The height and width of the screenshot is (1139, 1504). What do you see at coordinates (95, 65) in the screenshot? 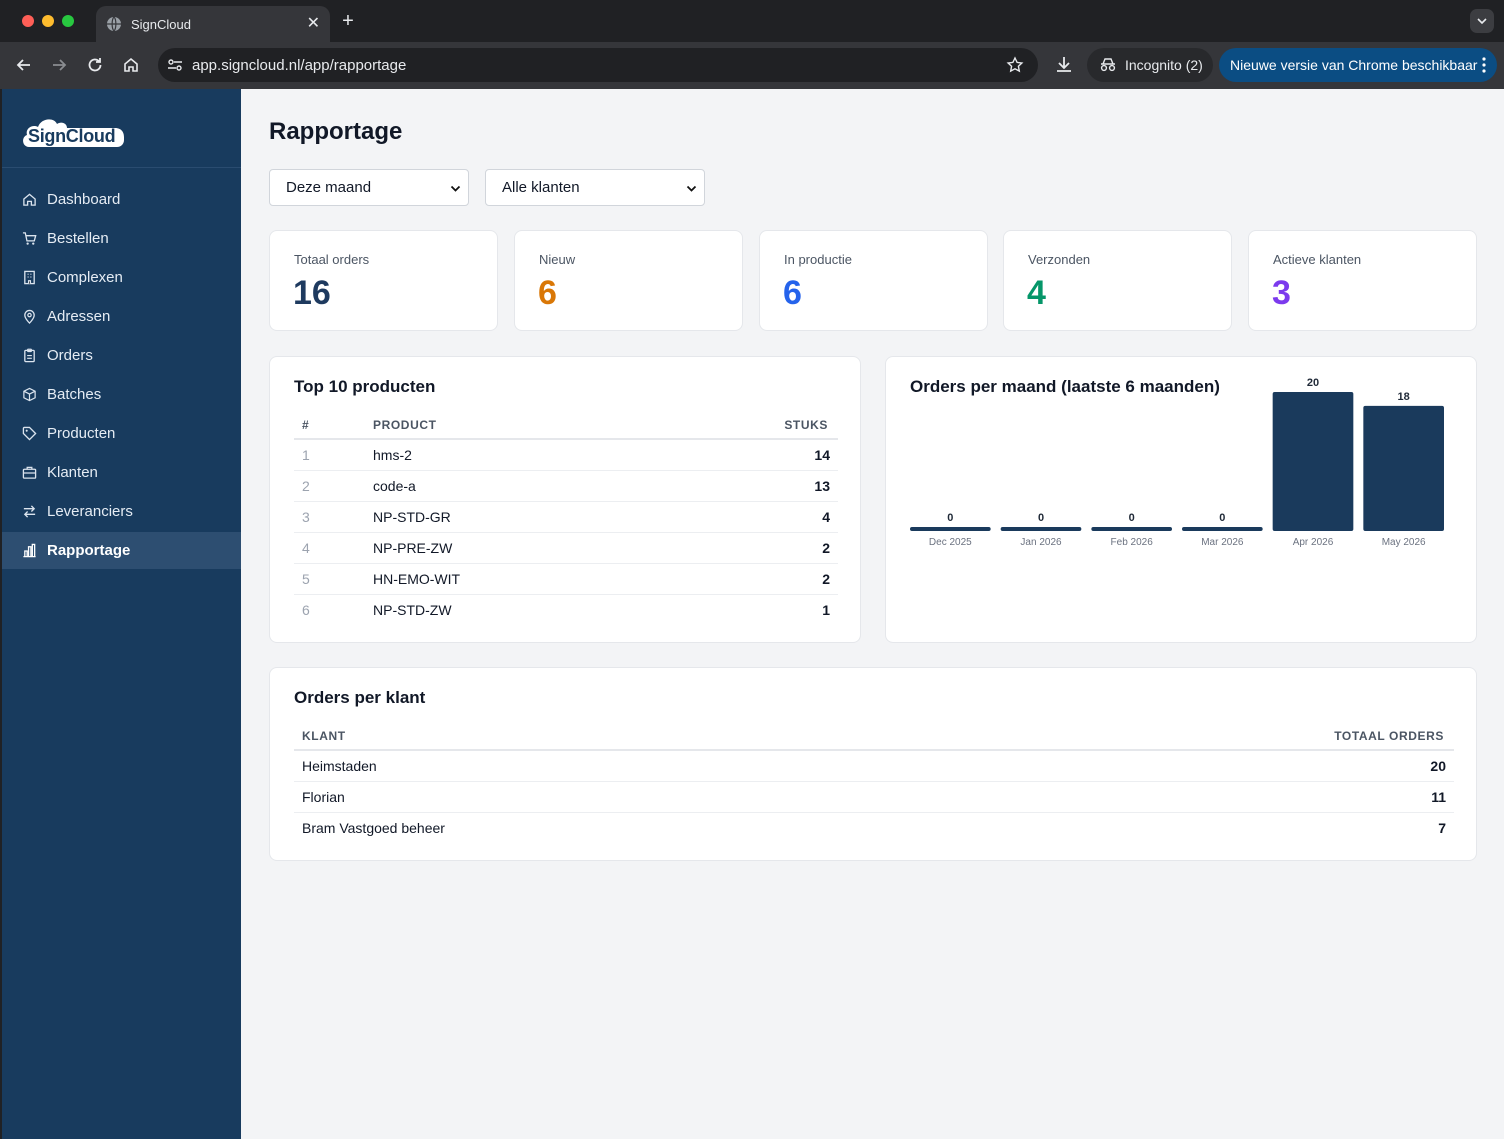
I see `reload-icon` at bounding box center [95, 65].